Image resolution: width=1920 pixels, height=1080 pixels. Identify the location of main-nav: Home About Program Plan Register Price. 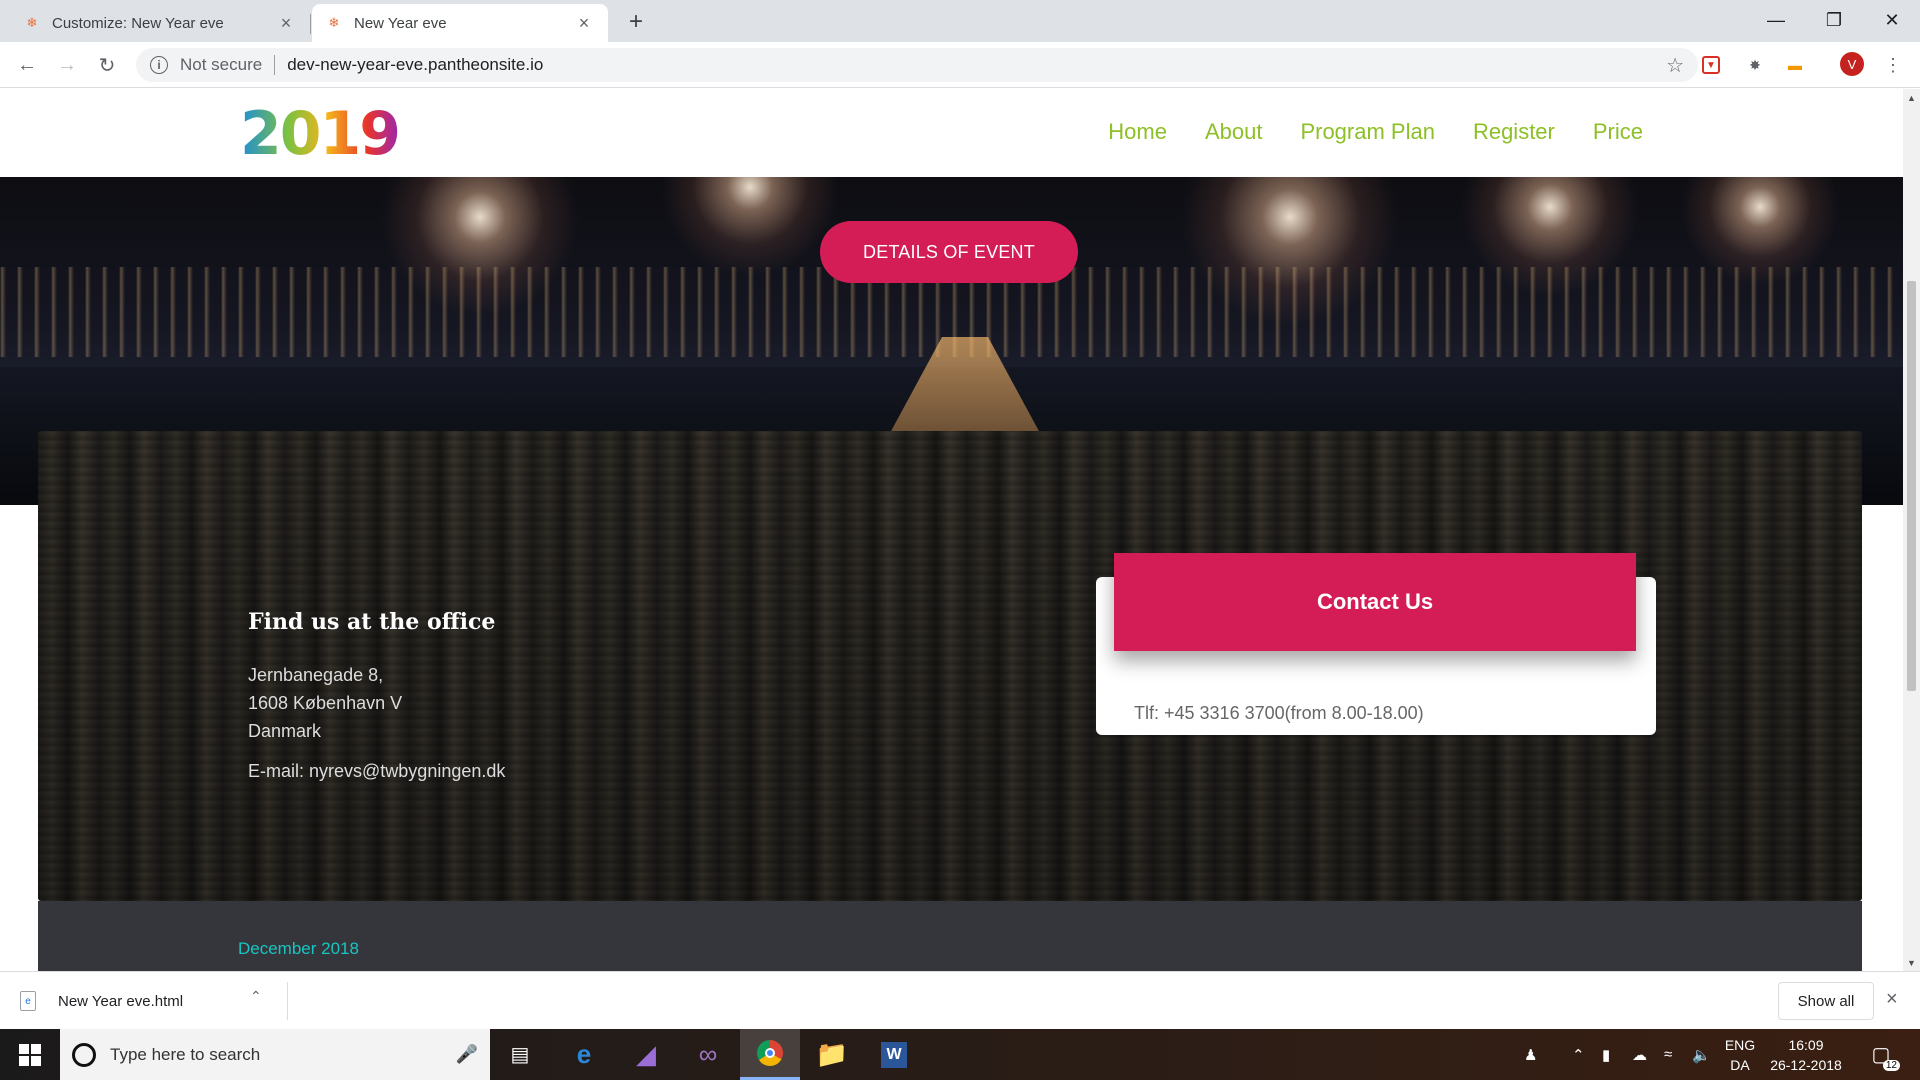
(1375, 132).